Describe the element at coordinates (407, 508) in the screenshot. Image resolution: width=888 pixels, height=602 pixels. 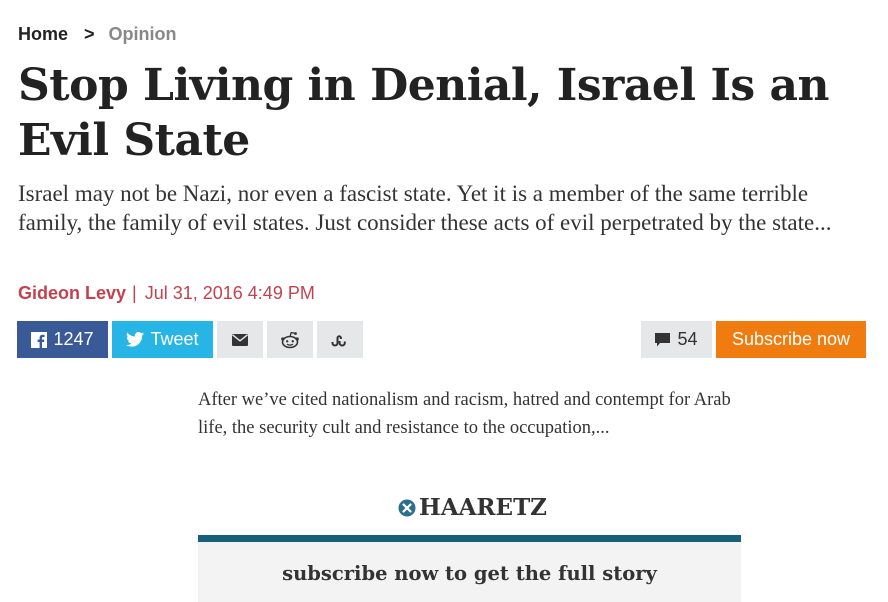
I see `haaretz-emblem-icon` at that location.